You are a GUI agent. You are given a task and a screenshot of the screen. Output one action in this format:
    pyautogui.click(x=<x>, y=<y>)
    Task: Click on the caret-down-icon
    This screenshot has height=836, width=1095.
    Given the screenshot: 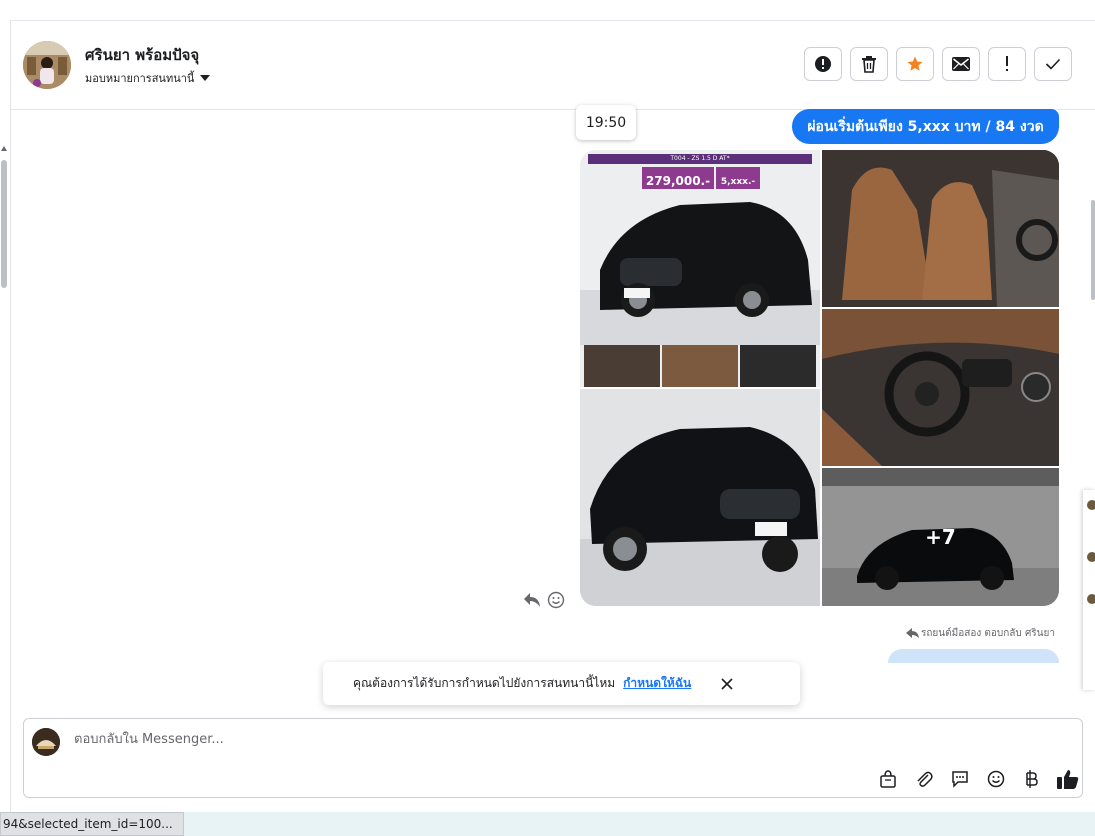 What is the action you would take?
    pyautogui.click(x=205, y=78)
    